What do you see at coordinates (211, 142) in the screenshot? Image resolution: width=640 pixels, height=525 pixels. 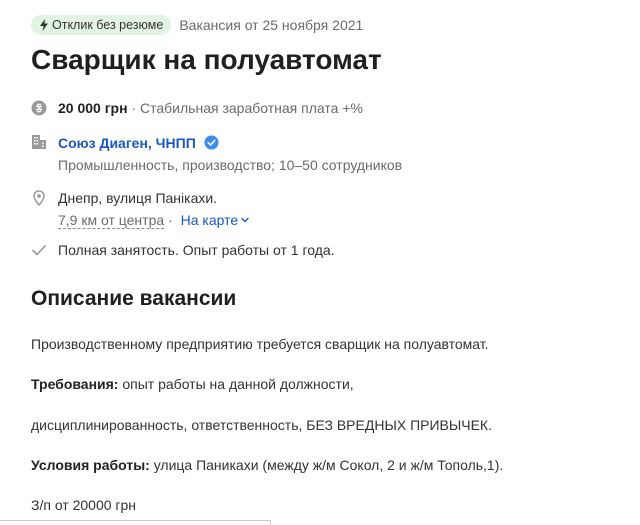 I see `verified-check-icon` at bounding box center [211, 142].